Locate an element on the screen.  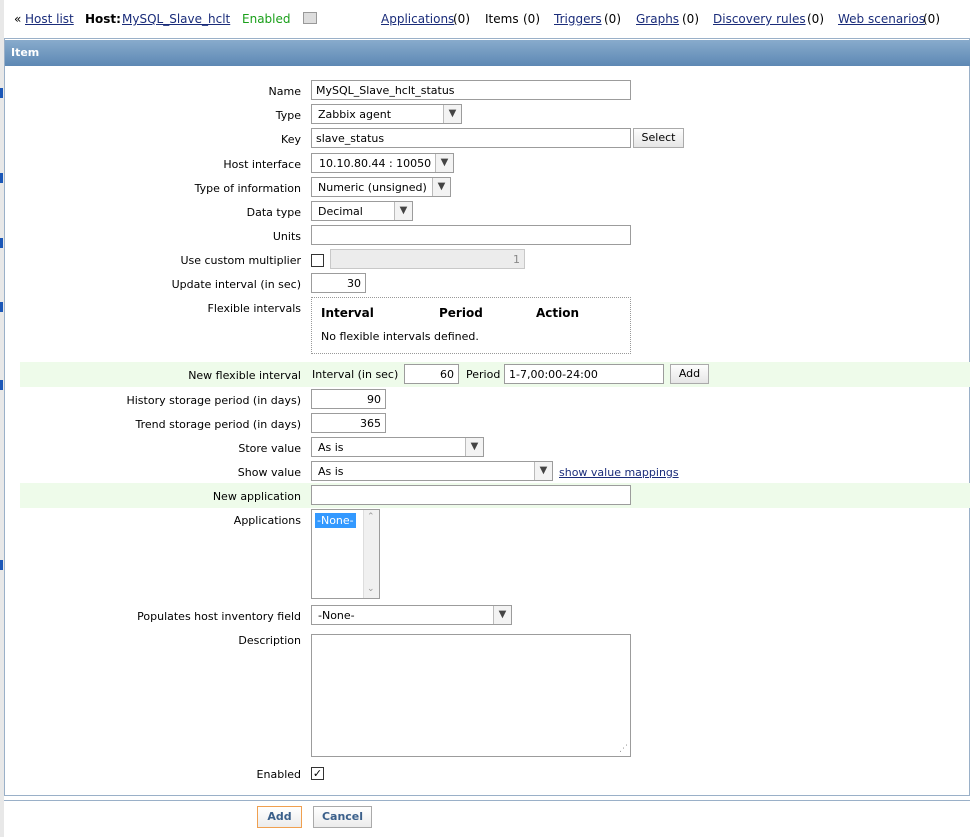
triggers-count: (0) is located at coordinates (612, 19).